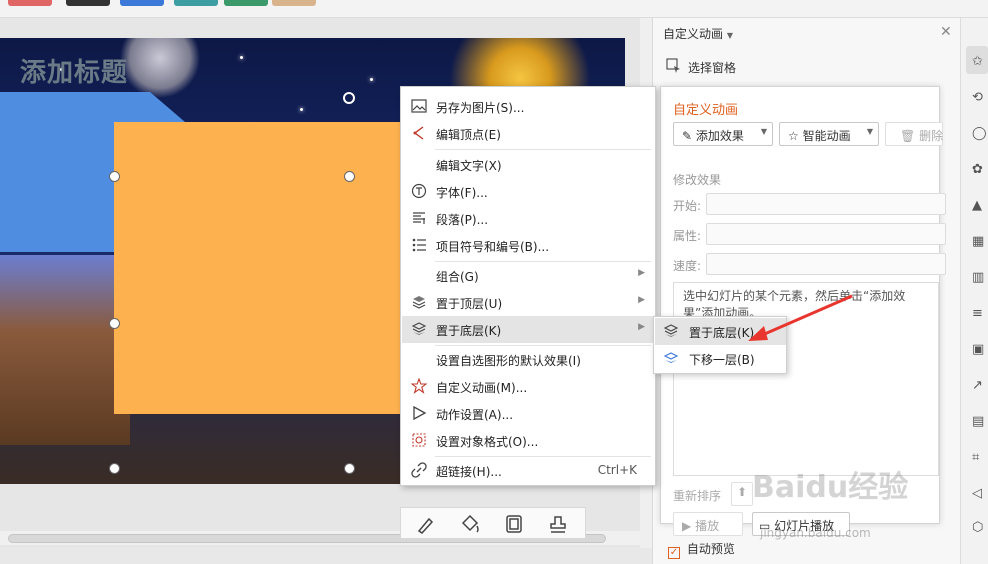  I want to click on transition-icon: ⟲, so click(980, 98).